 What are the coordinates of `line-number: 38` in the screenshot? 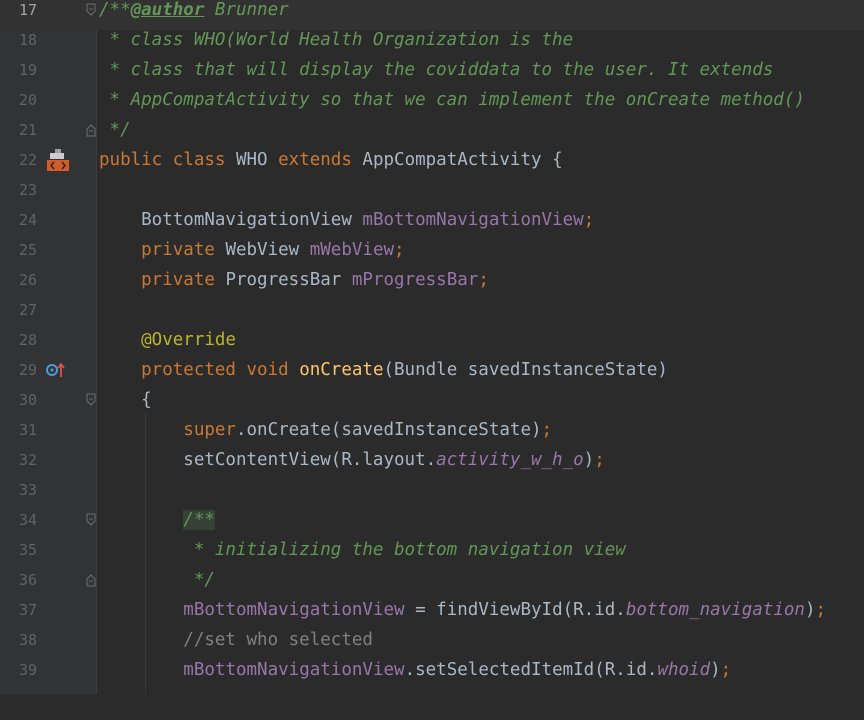 It's located at (18, 640).